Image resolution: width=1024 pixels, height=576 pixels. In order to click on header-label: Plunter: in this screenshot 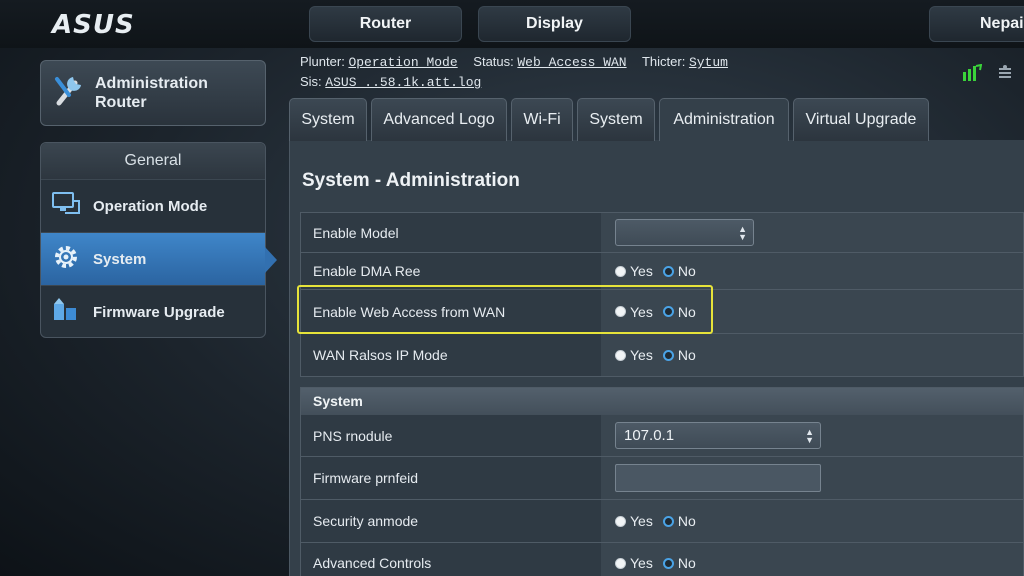, I will do `click(322, 61)`.